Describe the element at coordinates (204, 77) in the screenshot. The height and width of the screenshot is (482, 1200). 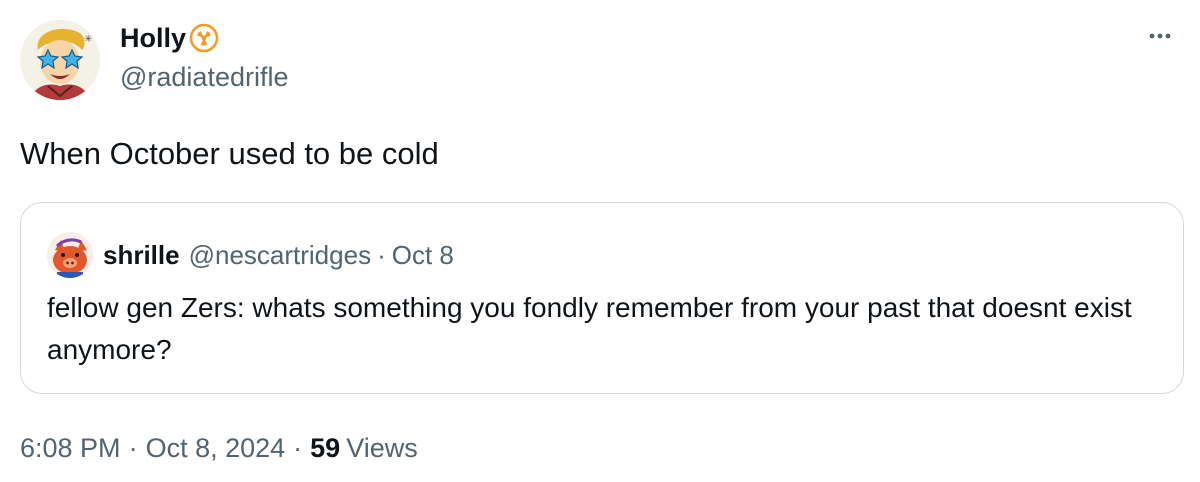
I see `author-handle: @radiatedrifle` at that location.